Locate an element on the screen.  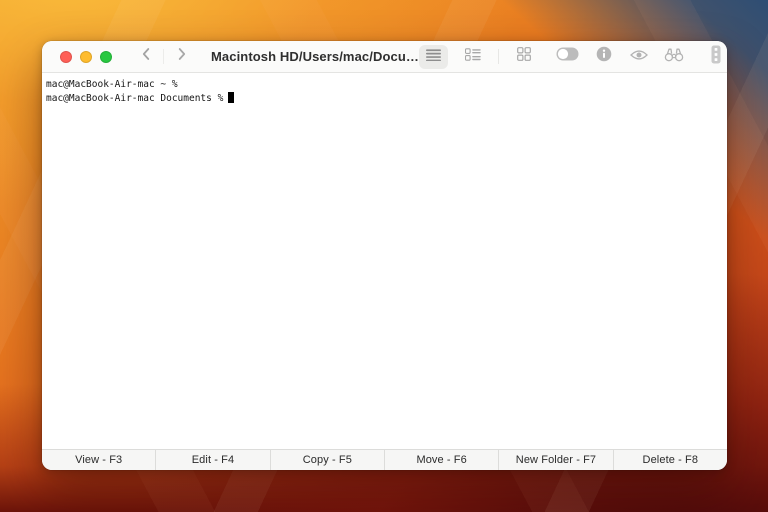
zoom-button is located at coordinates (106, 56).